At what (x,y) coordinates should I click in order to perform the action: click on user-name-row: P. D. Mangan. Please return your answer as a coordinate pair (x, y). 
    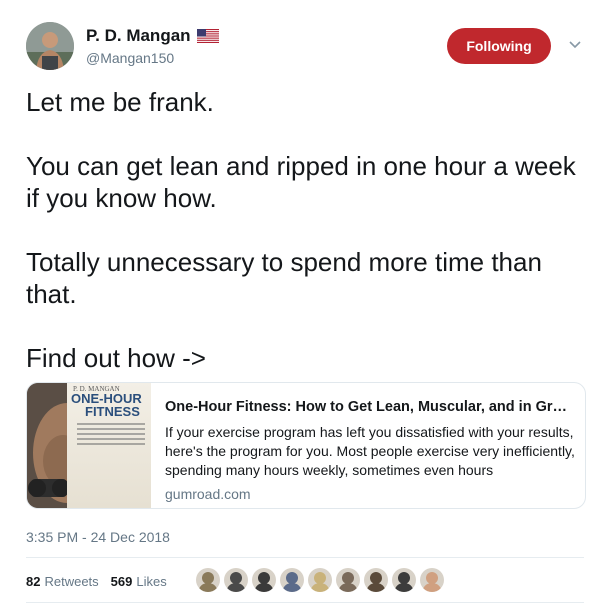
    Looking at the image, I should click on (152, 36).